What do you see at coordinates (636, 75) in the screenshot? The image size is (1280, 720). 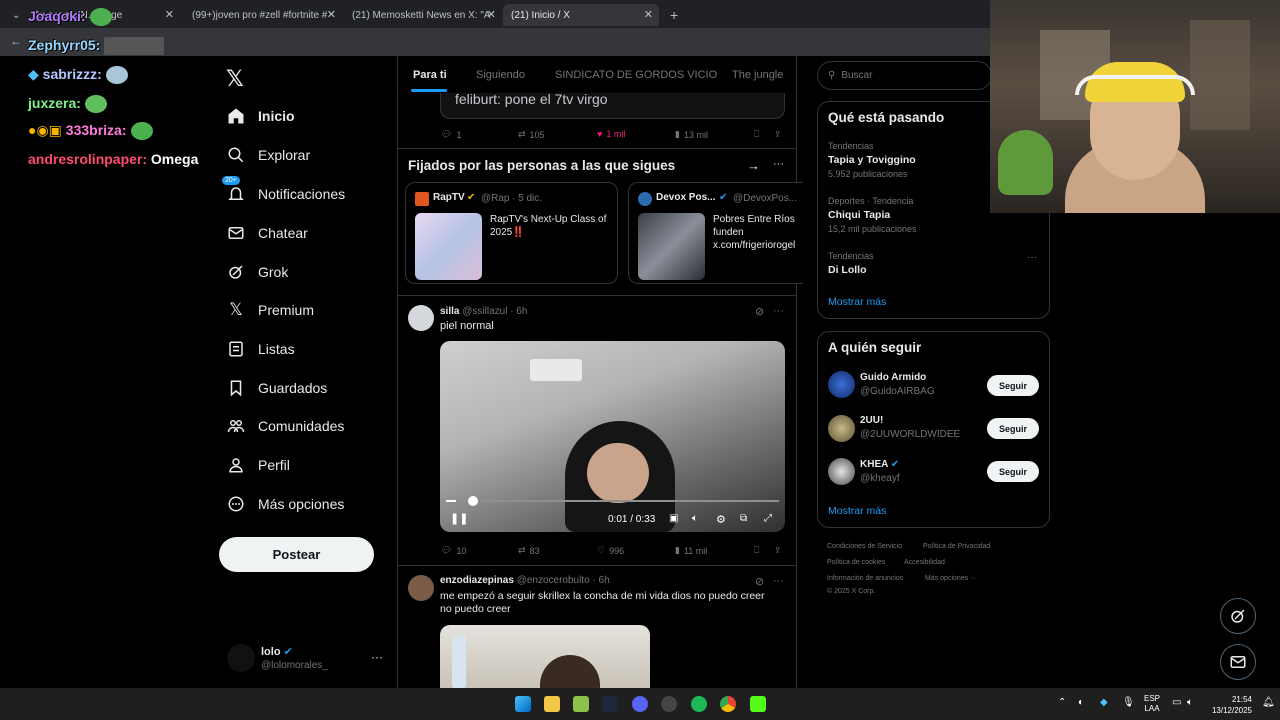 I see `tab-sindicato: SINDICATO DE GORDOS VICIO` at bounding box center [636, 75].